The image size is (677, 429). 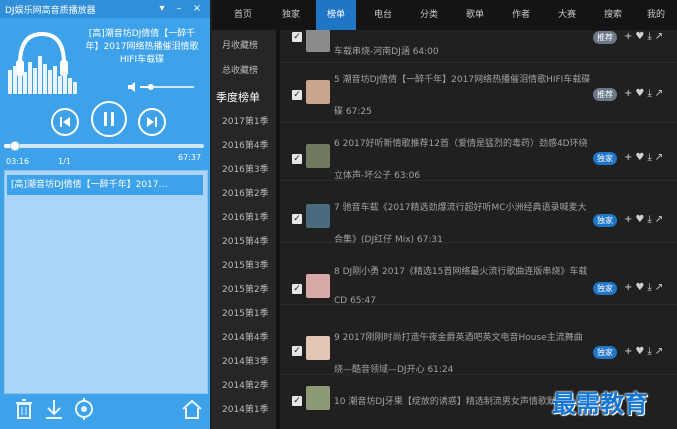 I want to click on song-subtitle: 立体声-坏公子 63:06, so click(x=377, y=176).